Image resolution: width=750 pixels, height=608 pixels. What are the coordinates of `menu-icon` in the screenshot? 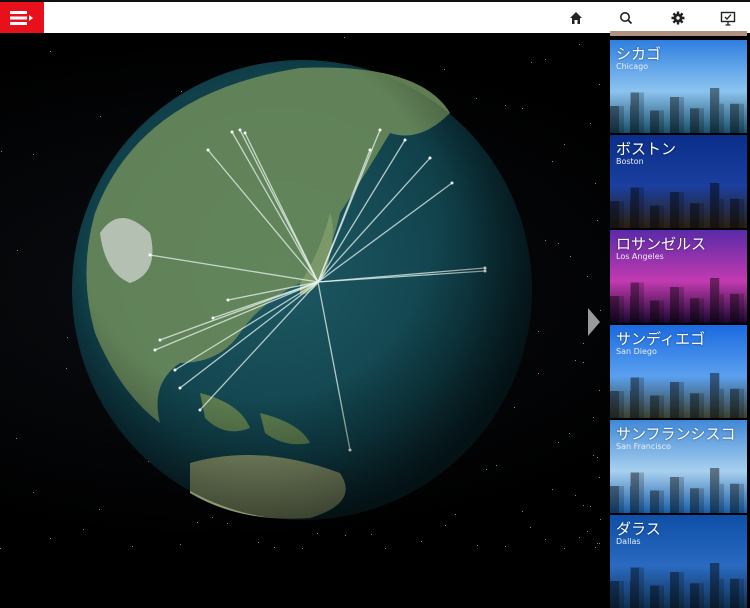 It's located at (21, 17).